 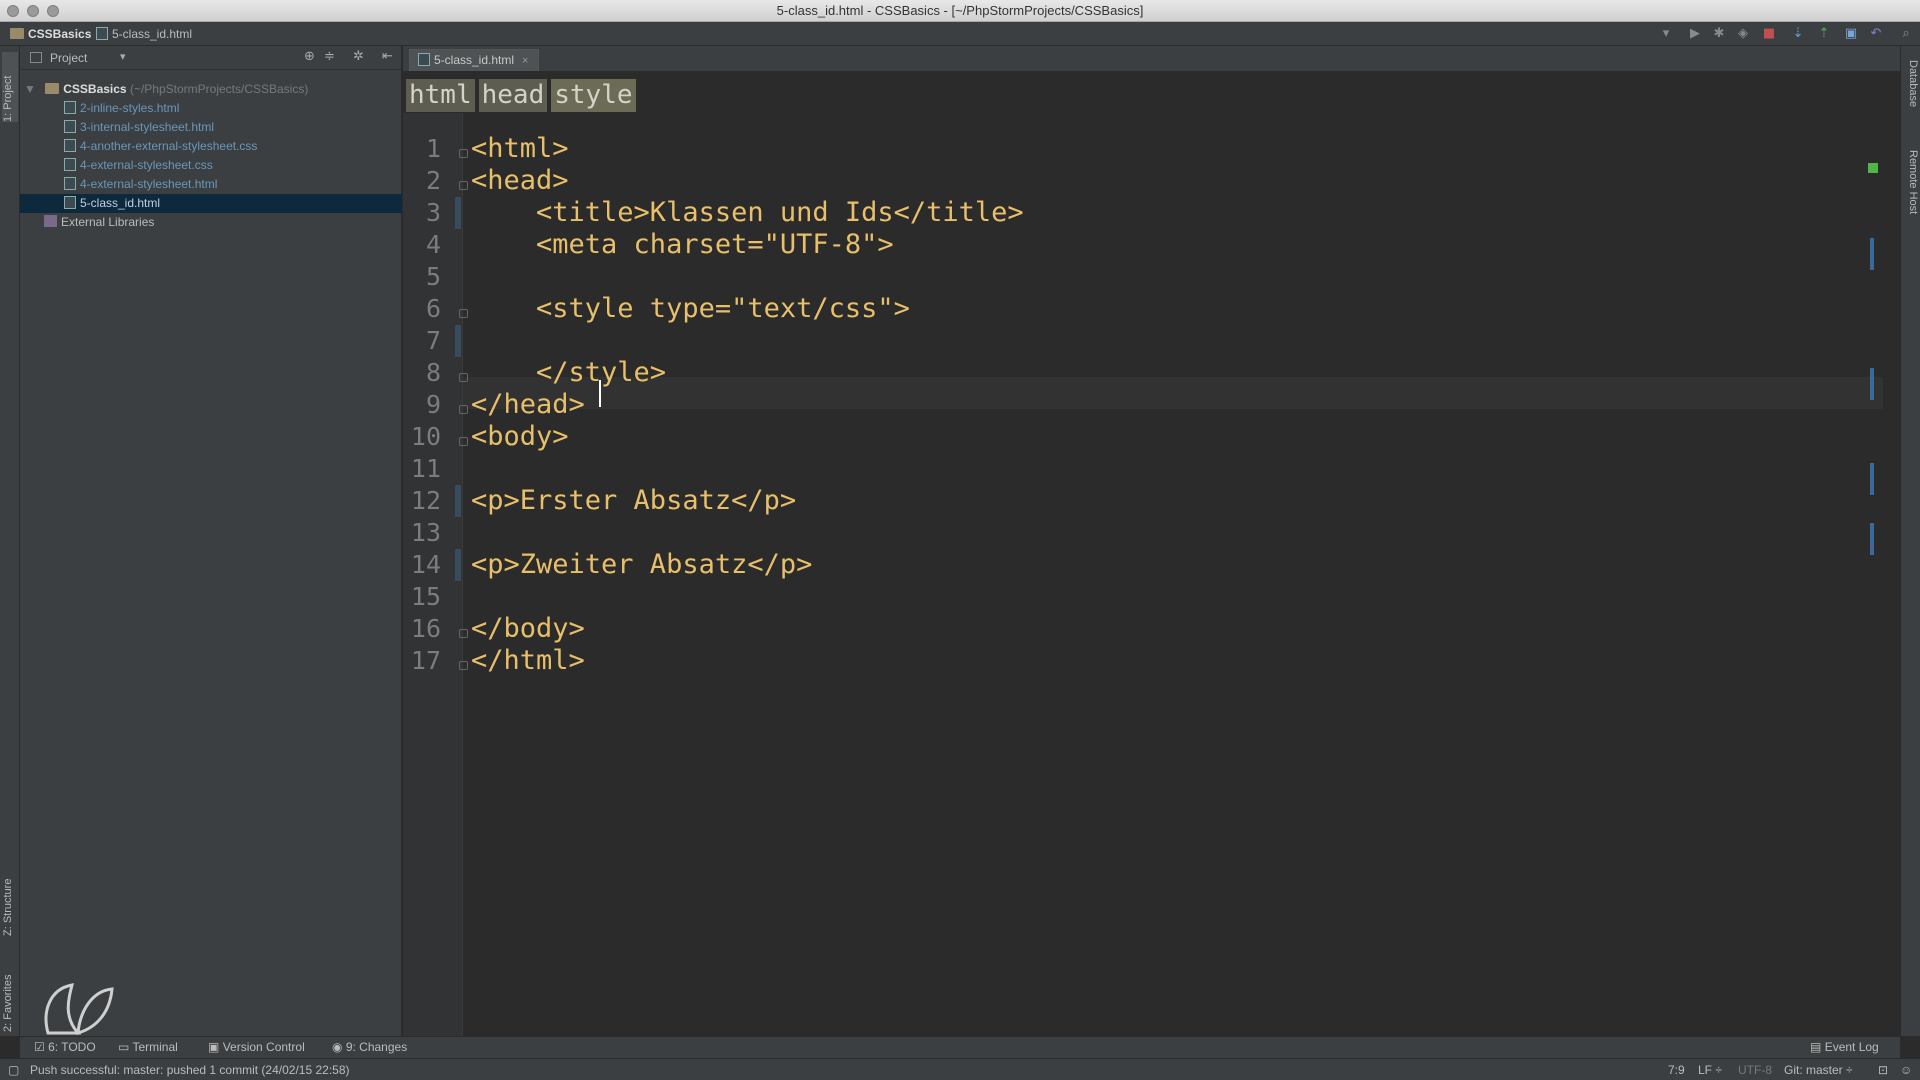 I want to click on editor-tab-active: 5-class_id.html ×, so click(x=474, y=60).